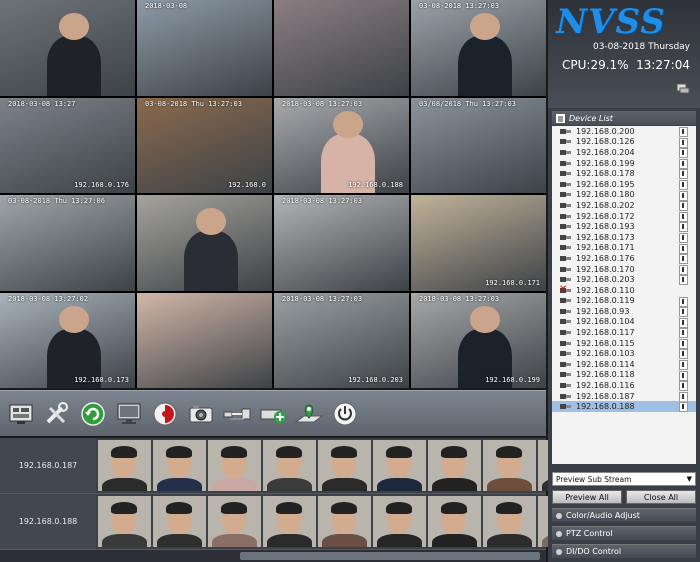 The image size is (700, 562). What do you see at coordinates (478, 243) in the screenshot?
I see `camera-tile: 192.168.0.171` at bounding box center [478, 243].